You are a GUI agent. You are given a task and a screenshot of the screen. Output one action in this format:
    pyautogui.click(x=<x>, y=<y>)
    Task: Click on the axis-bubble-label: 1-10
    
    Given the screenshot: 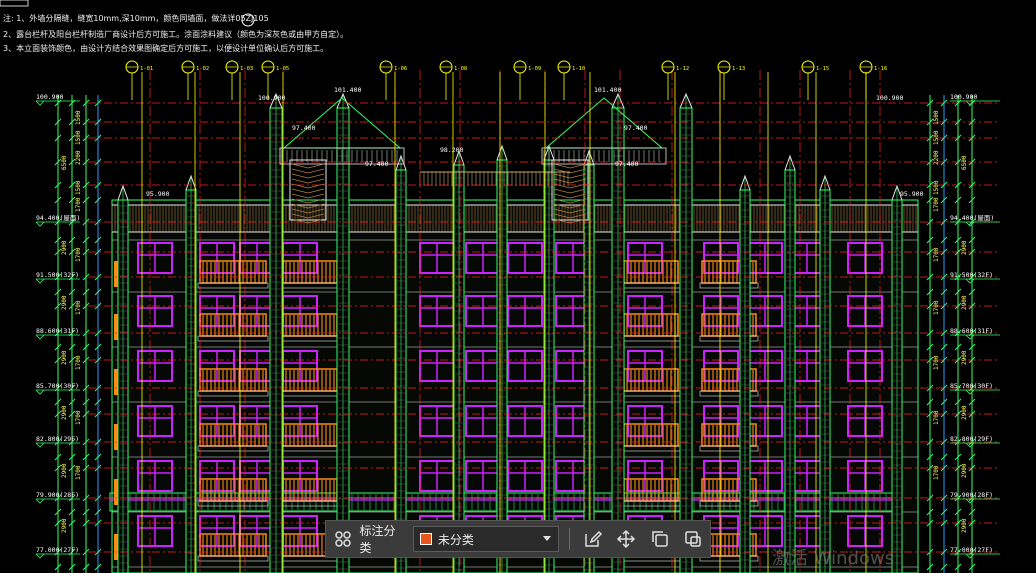 What is the action you would take?
    pyautogui.click(x=578, y=69)
    